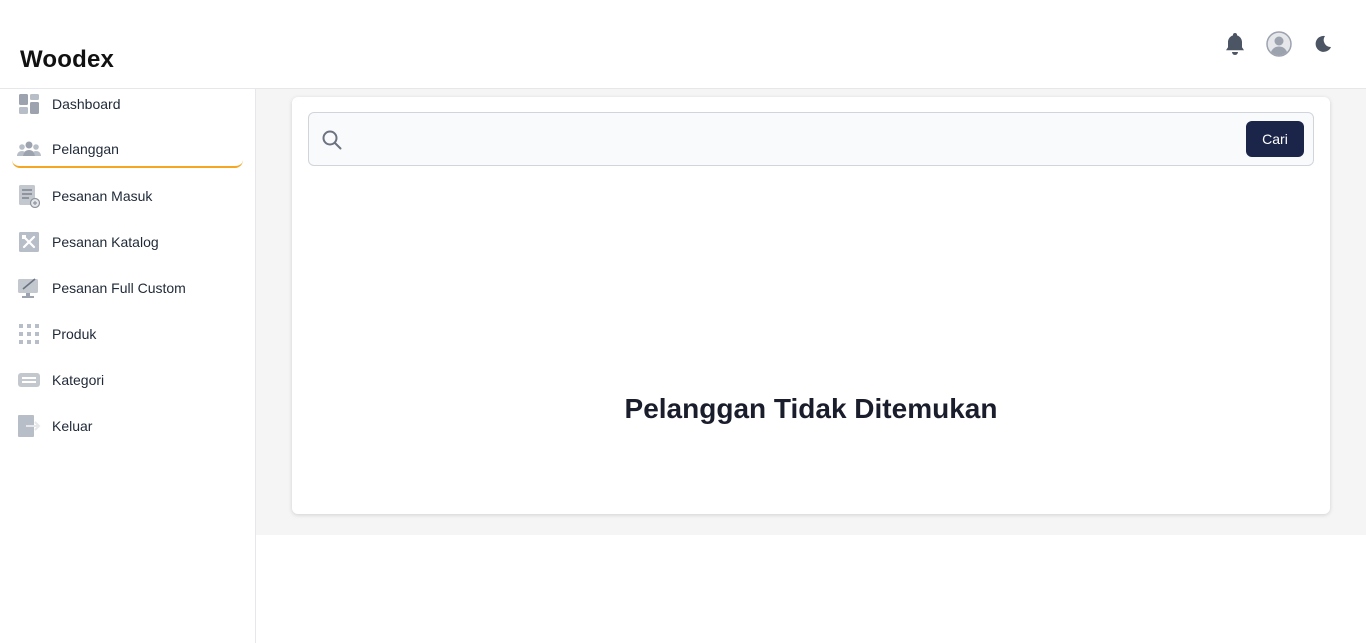  I want to click on product-grid-icon, so click(29, 334).